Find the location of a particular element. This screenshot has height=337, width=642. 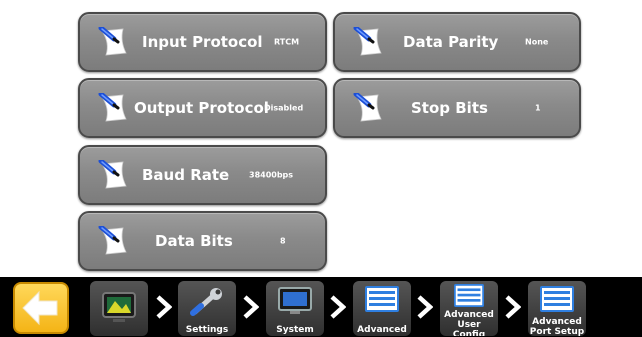

display-icon is located at coordinates (119, 307).